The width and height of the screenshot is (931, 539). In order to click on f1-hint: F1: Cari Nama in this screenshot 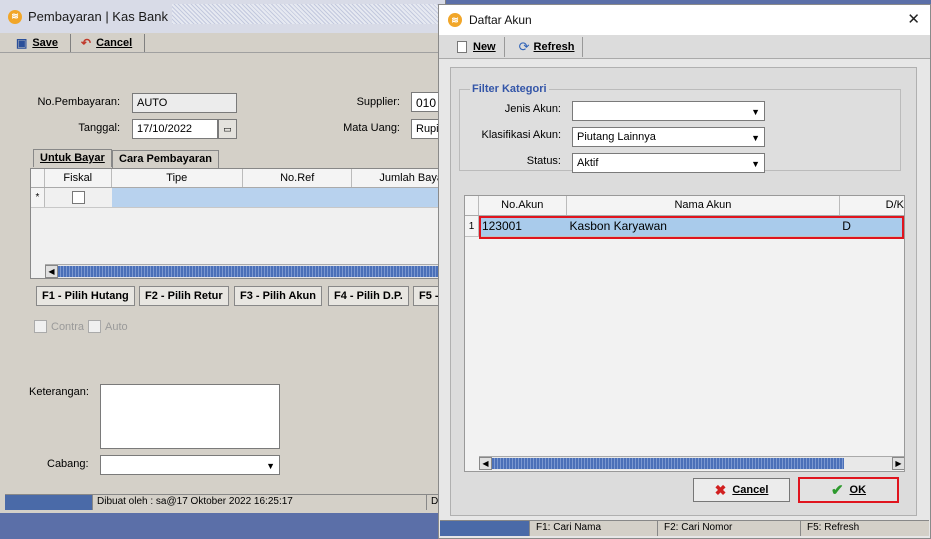, I will do `click(594, 528)`.